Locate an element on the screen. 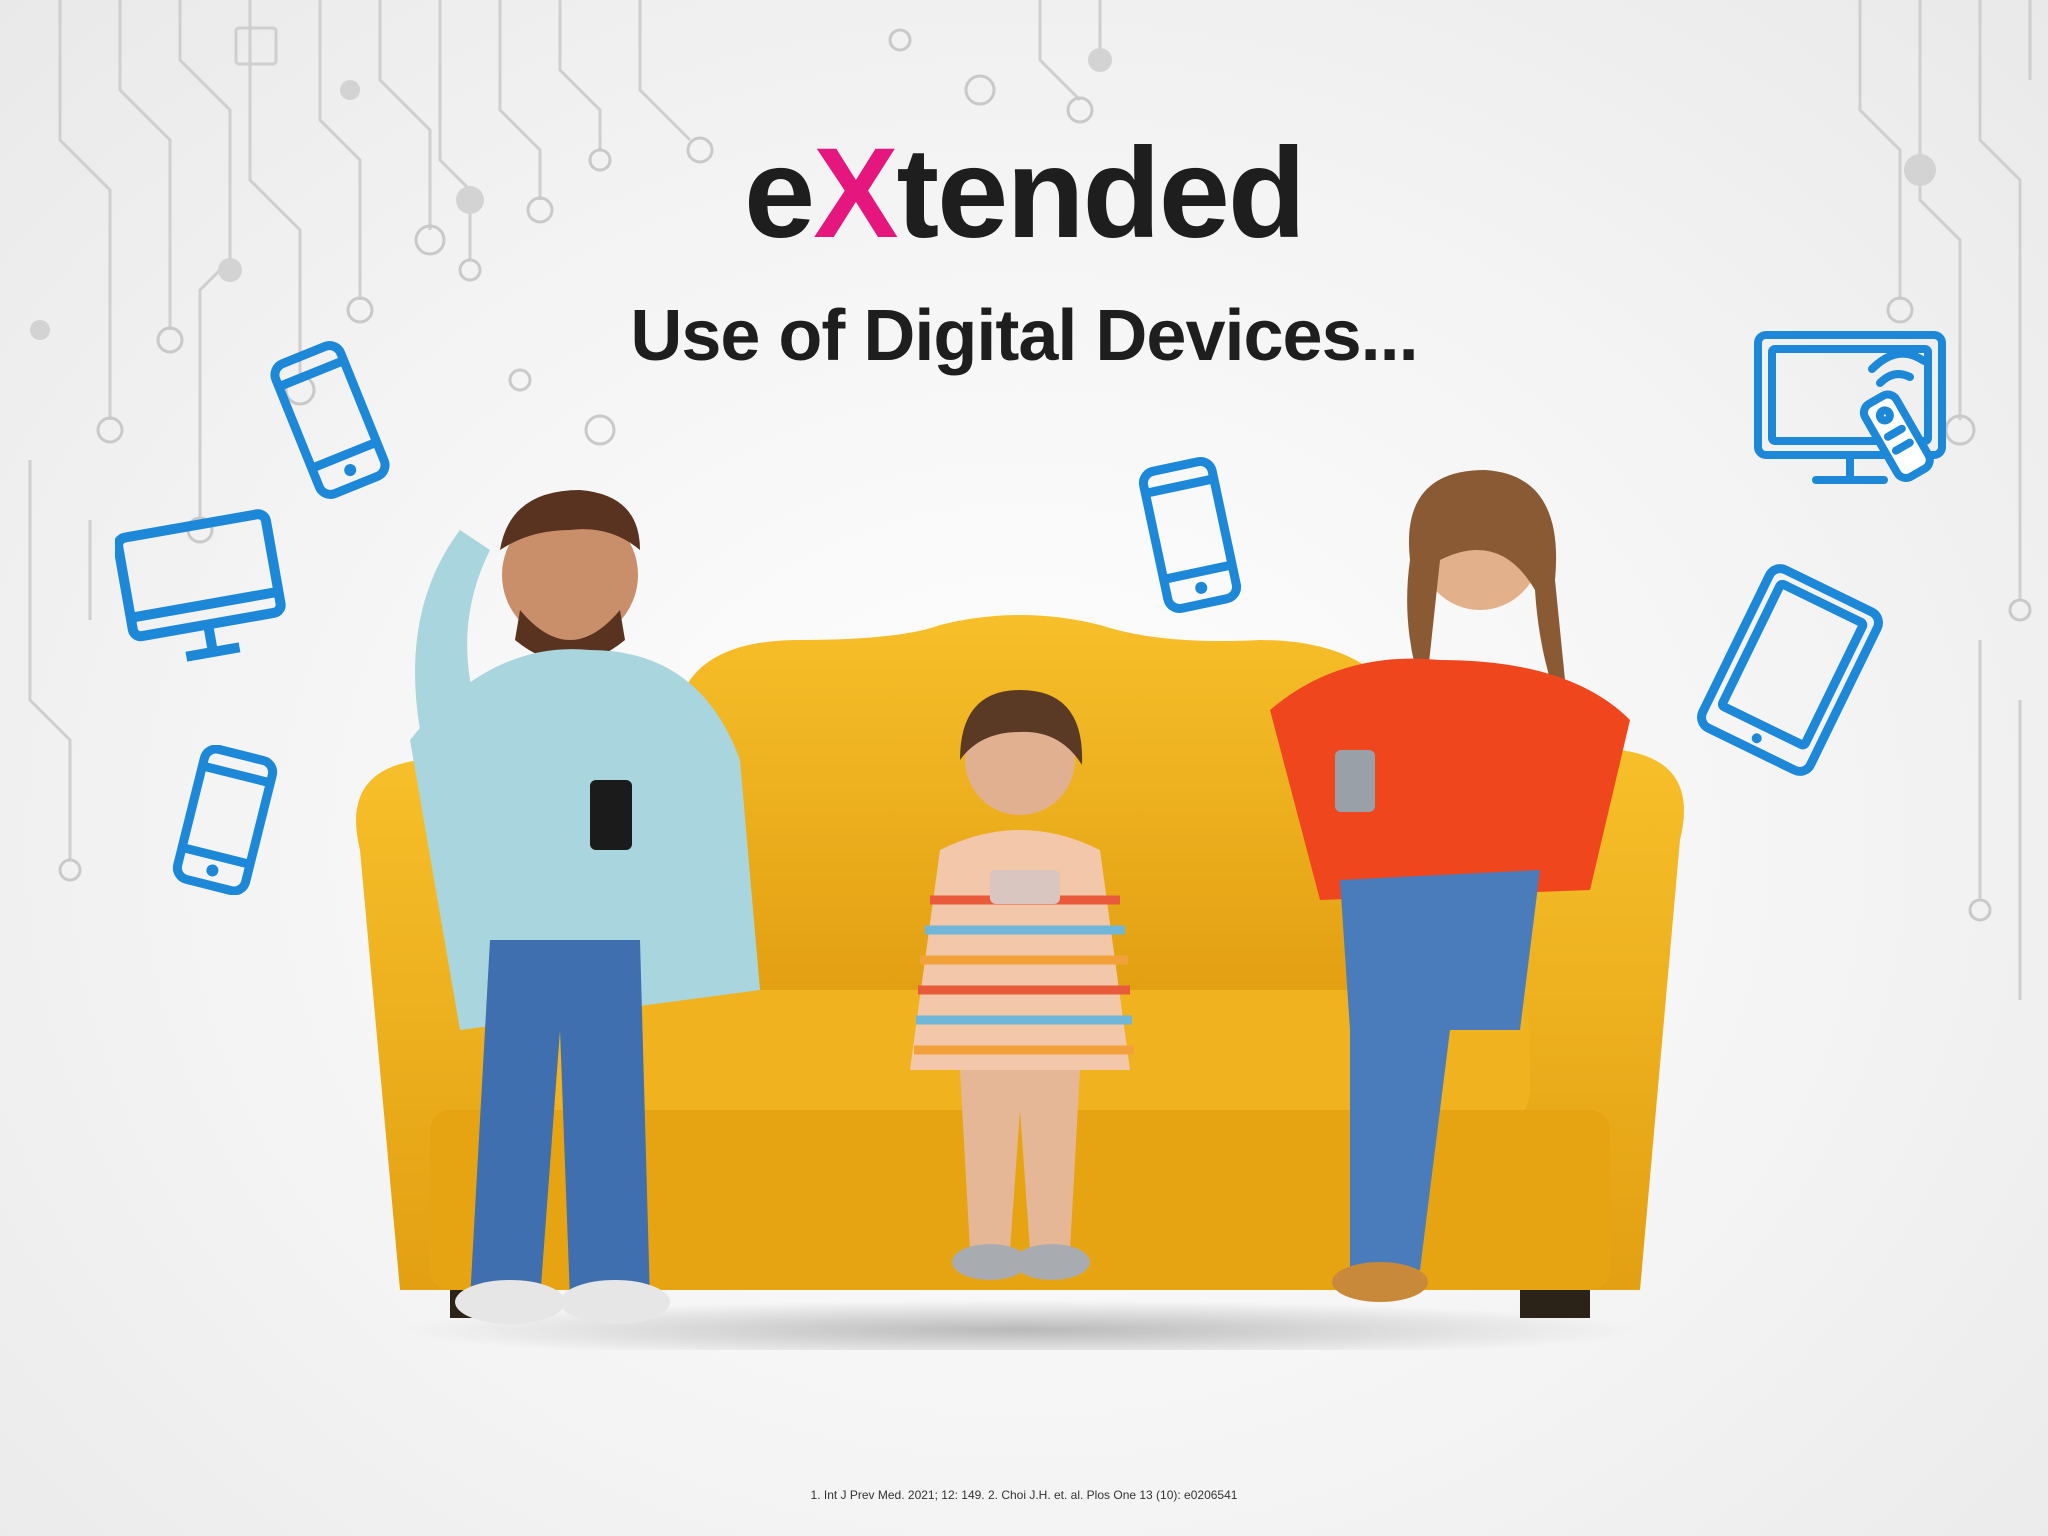 Image resolution: width=2048 pixels, height=1536 pixels. tablet-icon is located at coordinates (1790, 670).